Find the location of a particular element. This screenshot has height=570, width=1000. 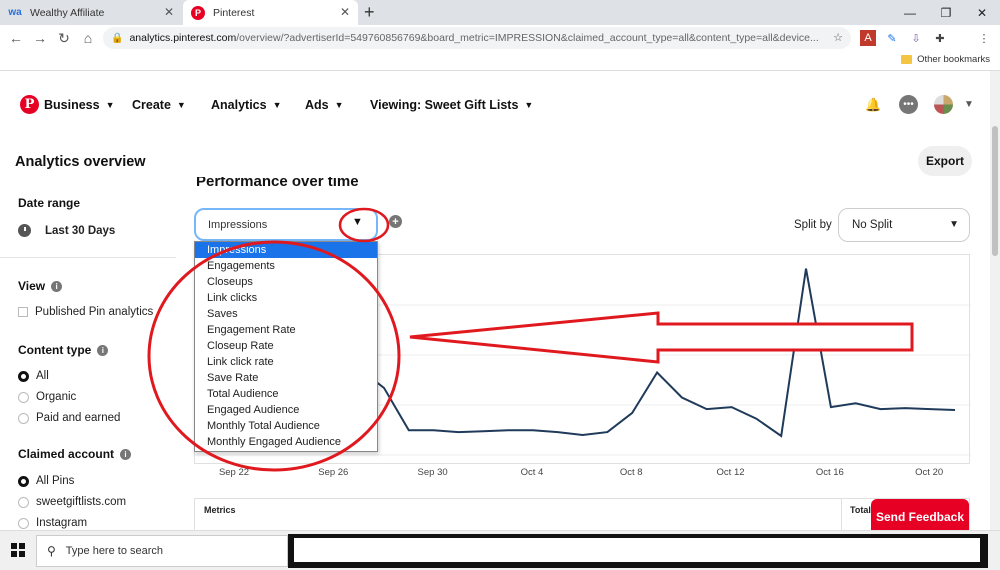

metric-option: Closeup Rate is located at coordinates (286, 346).